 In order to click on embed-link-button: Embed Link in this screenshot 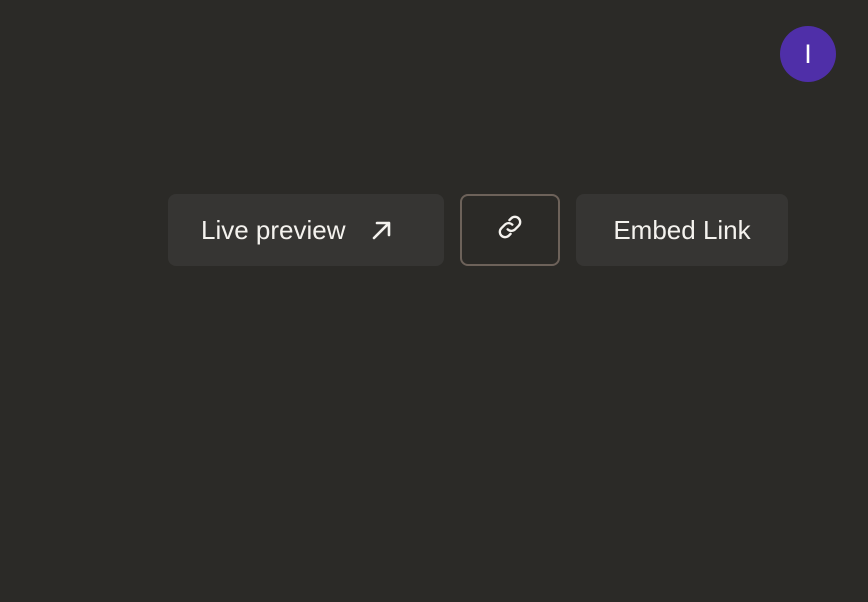, I will do `click(682, 230)`.